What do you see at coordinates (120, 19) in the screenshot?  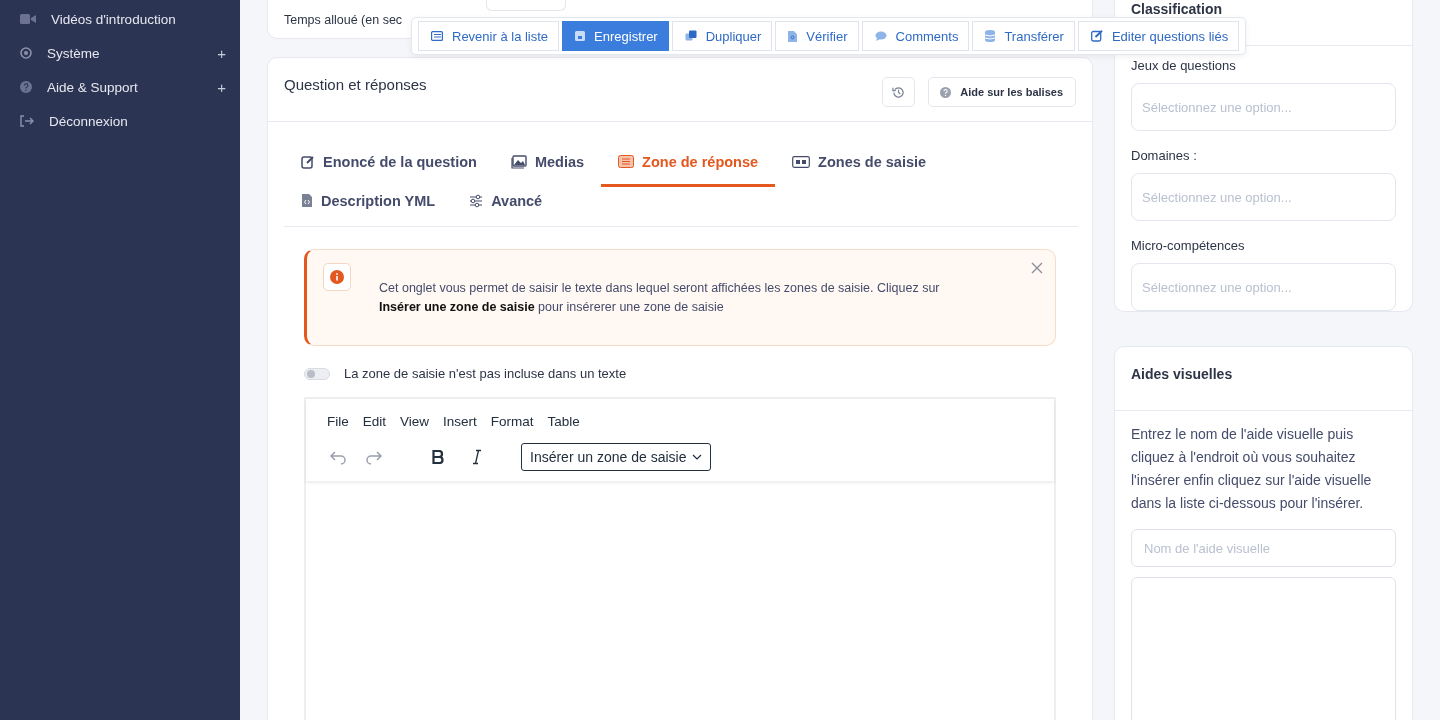 I see `sidebar-item: Vidéos d'introduction` at bounding box center [120, 19].